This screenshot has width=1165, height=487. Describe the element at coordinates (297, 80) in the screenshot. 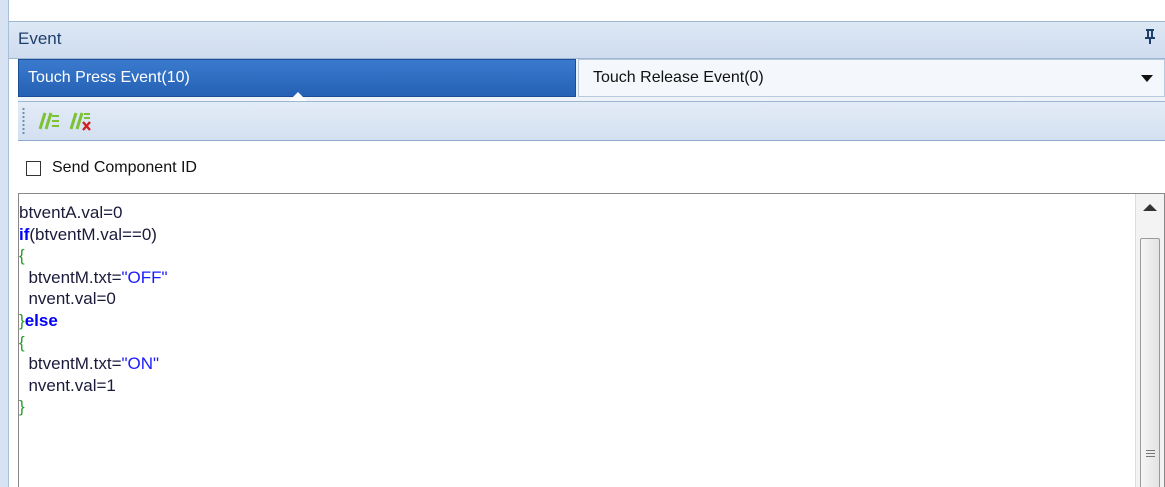

I see `tab-touch-press-event: Touch Press Event(10)` at that location.